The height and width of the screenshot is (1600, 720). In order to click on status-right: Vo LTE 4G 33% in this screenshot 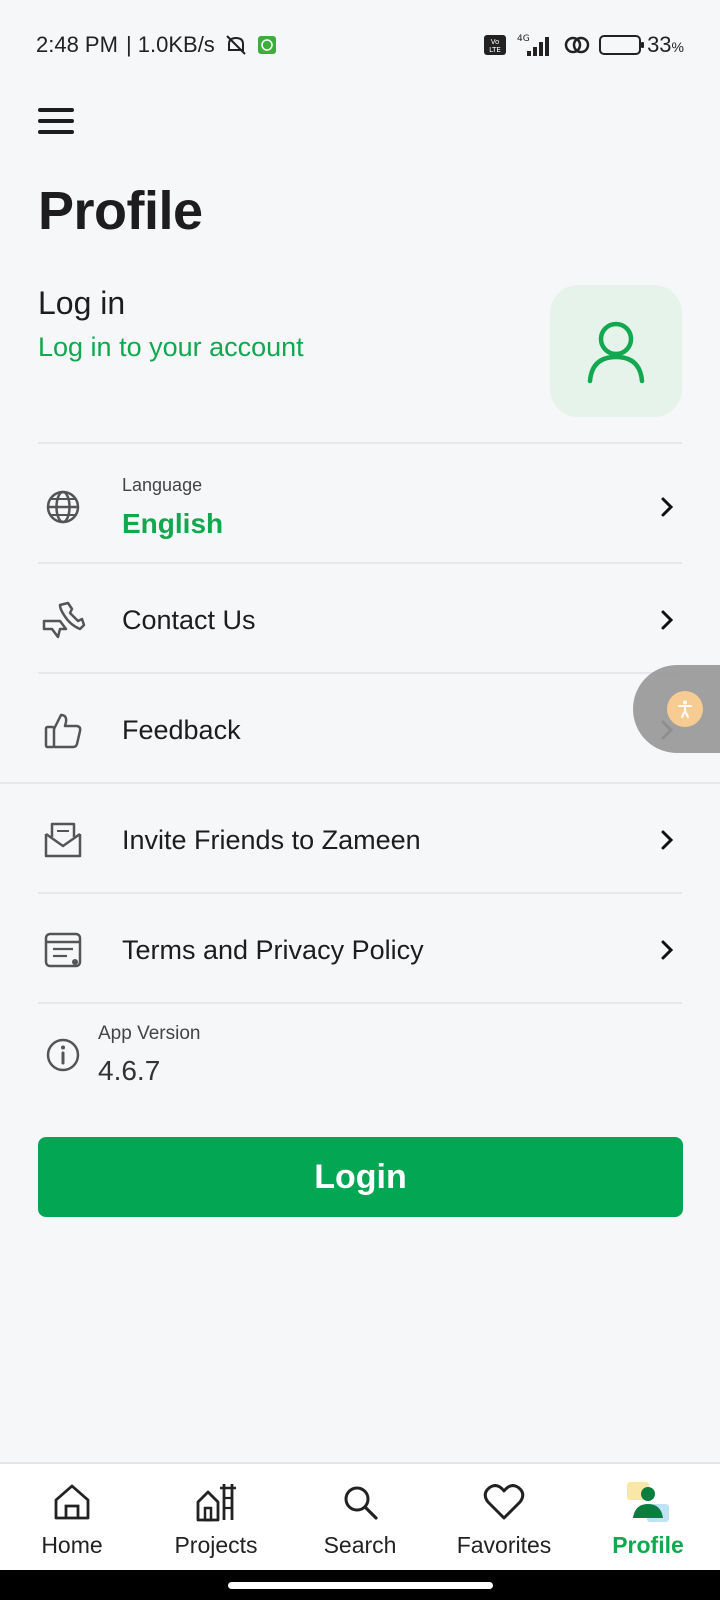, I will do `click(583, 45)`.